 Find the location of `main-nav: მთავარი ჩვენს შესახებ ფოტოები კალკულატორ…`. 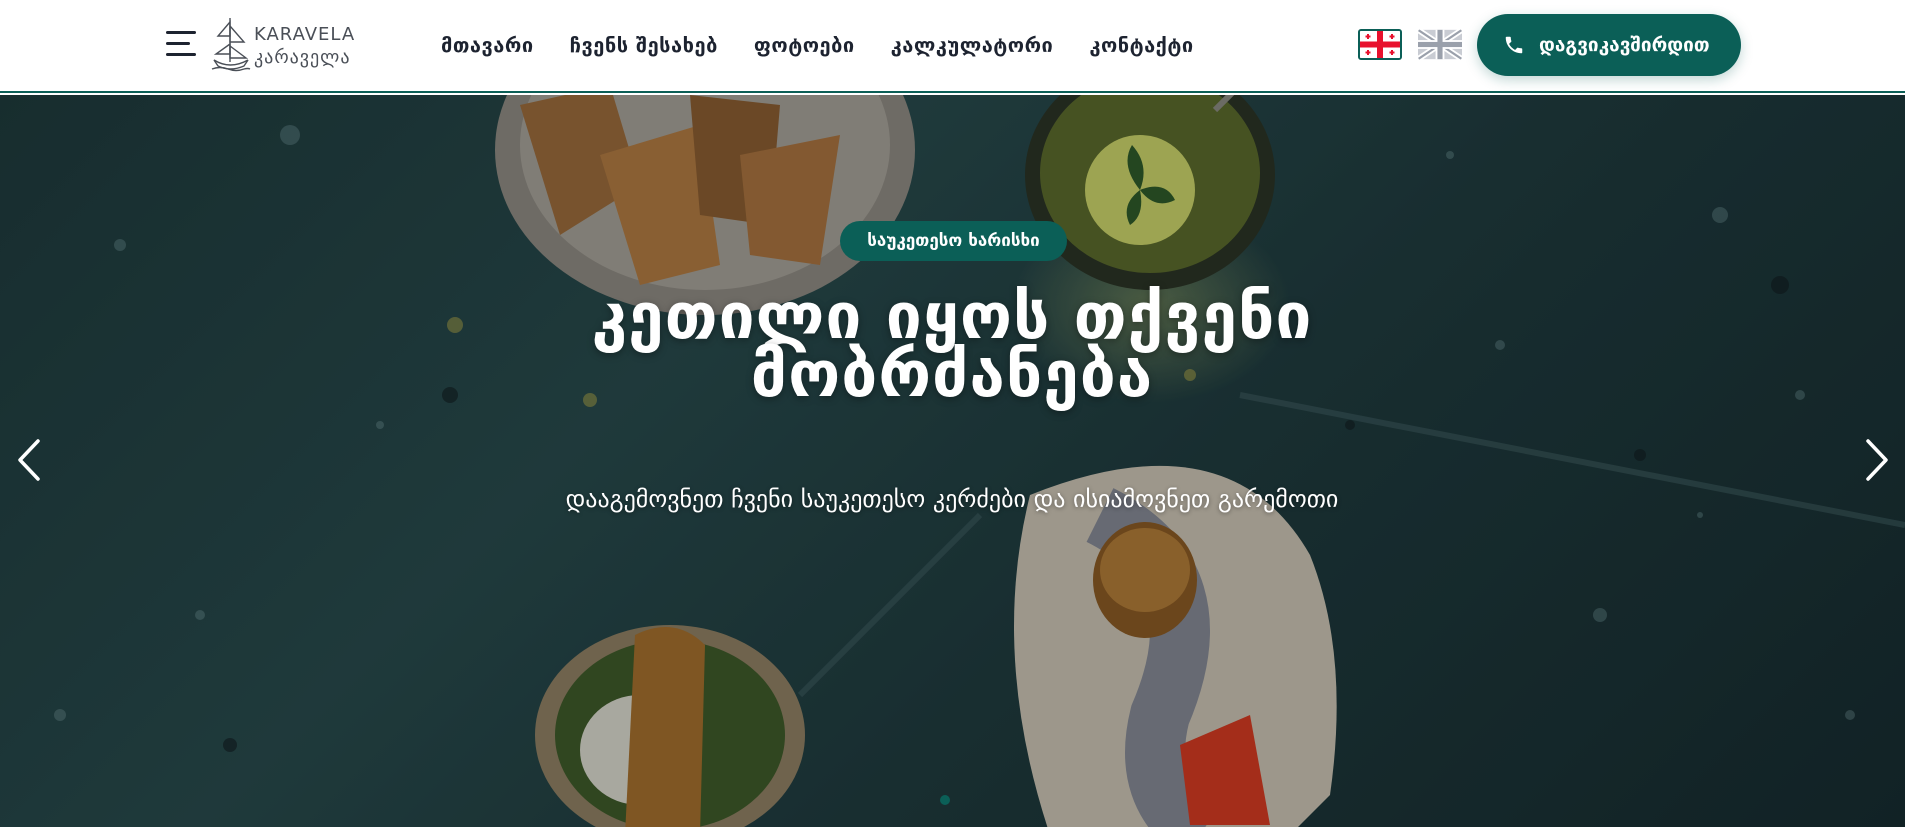

main-nav: მთავარი ჩვენს შესახებ ფოტოები კალკულატორ… is located at coordinates (835, 45).